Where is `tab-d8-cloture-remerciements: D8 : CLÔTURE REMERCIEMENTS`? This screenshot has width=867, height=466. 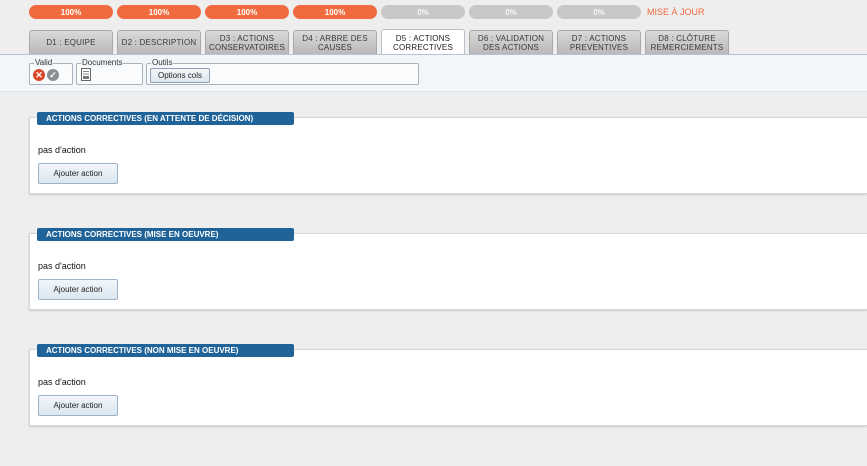
tab-d8-cloture-remerciements: D8 : CLÔTURE REMERCIEMENTS is located at coordinates (687, 42).